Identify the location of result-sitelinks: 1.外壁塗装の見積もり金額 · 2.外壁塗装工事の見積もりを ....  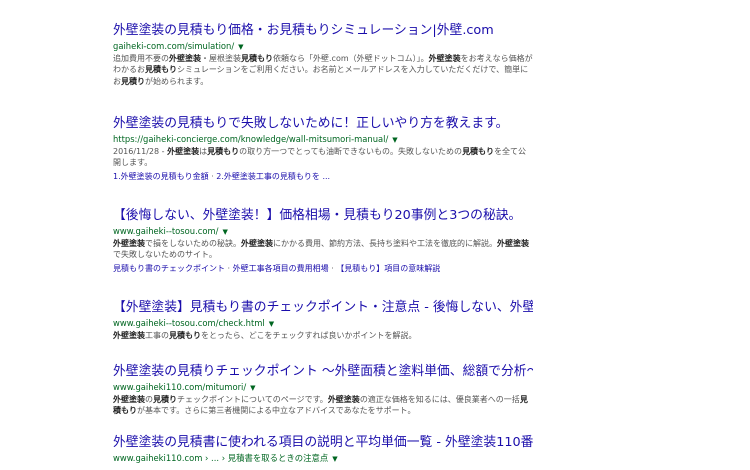
(222, 176).